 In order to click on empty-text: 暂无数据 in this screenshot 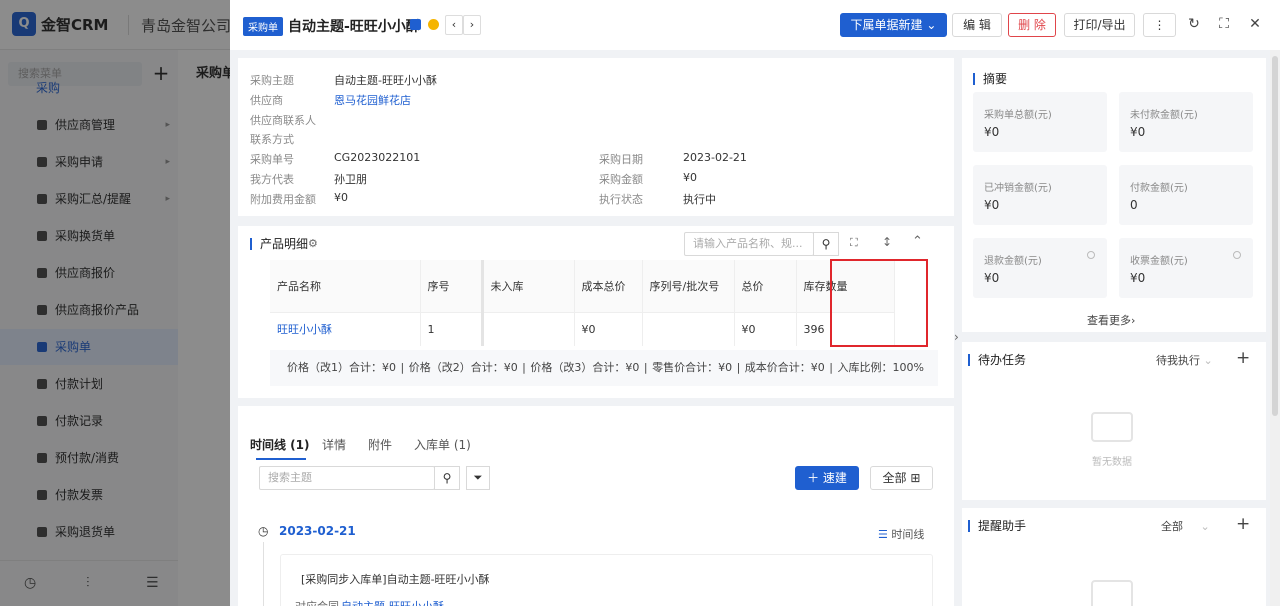, I will do `click(1112, 462)`.